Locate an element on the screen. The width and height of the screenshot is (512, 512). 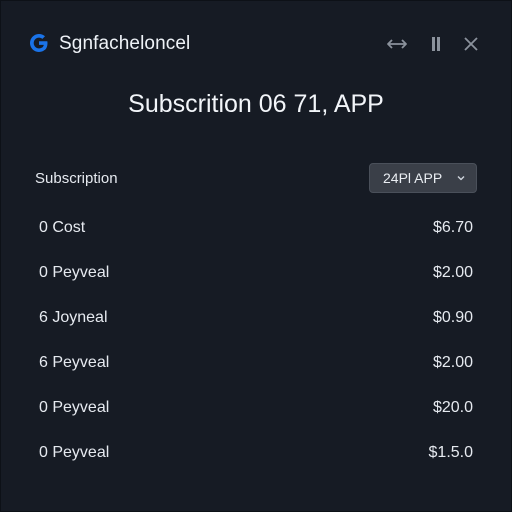
list-item: 6 Peyveal $2.00 is located at coordinates (256, 363).